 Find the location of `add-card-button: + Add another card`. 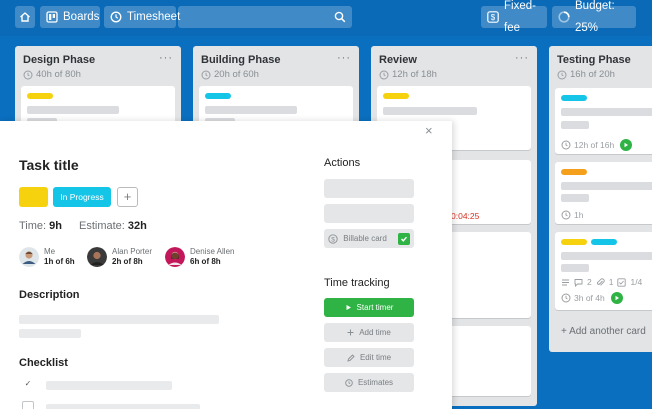

add-card-button: + Add another card is located at coordinates (603, 331).